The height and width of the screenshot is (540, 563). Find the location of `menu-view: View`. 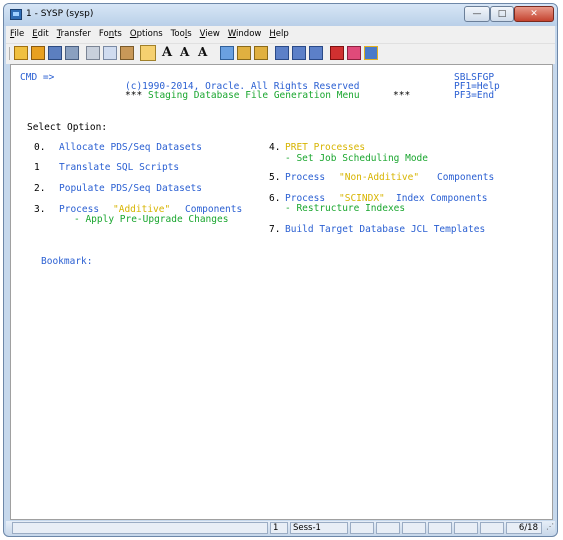

menu-view: View is located at coordinates (210, 32).